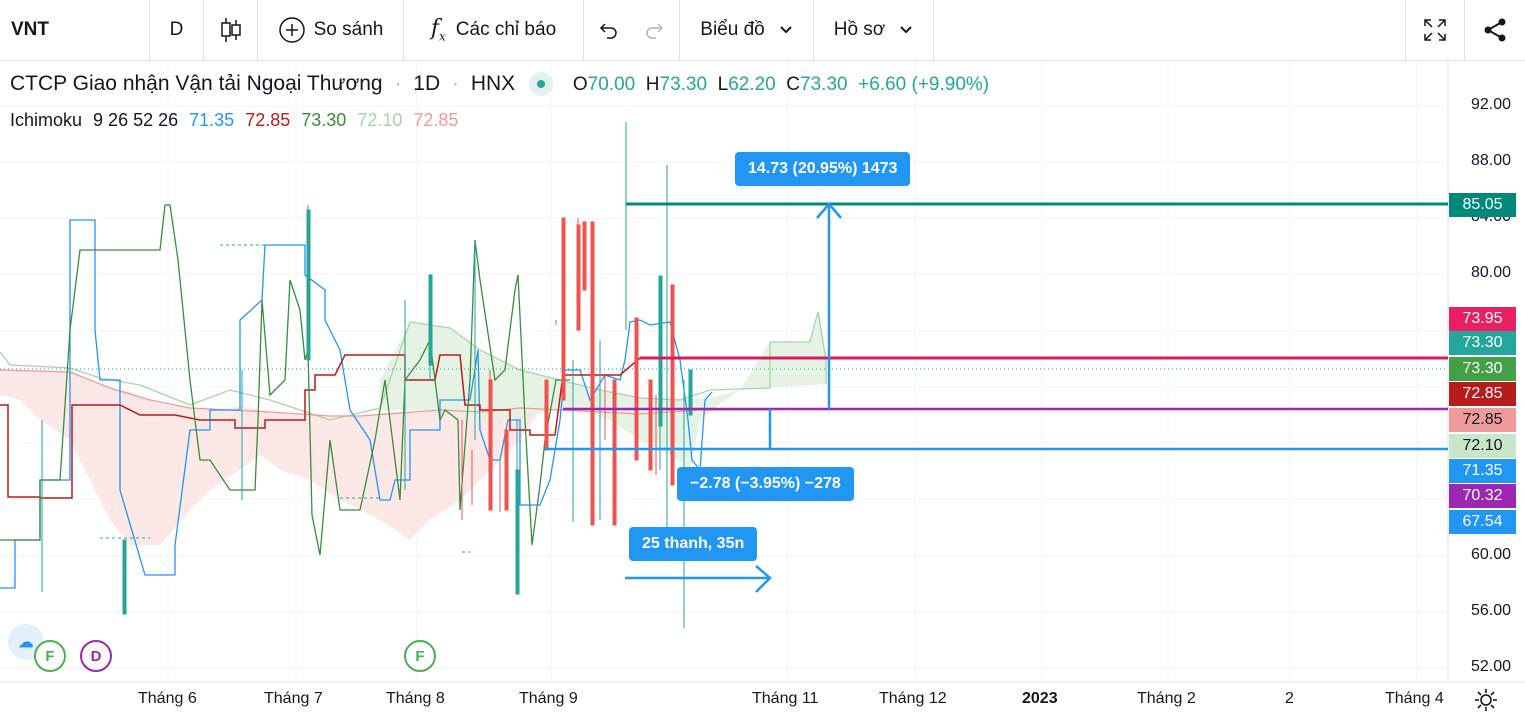 The height and width of the screenshot is (728, 1525). Describe the element at coordinates (1490, 610) in the screenshot. I see `y-tick: 56.00` at that location.